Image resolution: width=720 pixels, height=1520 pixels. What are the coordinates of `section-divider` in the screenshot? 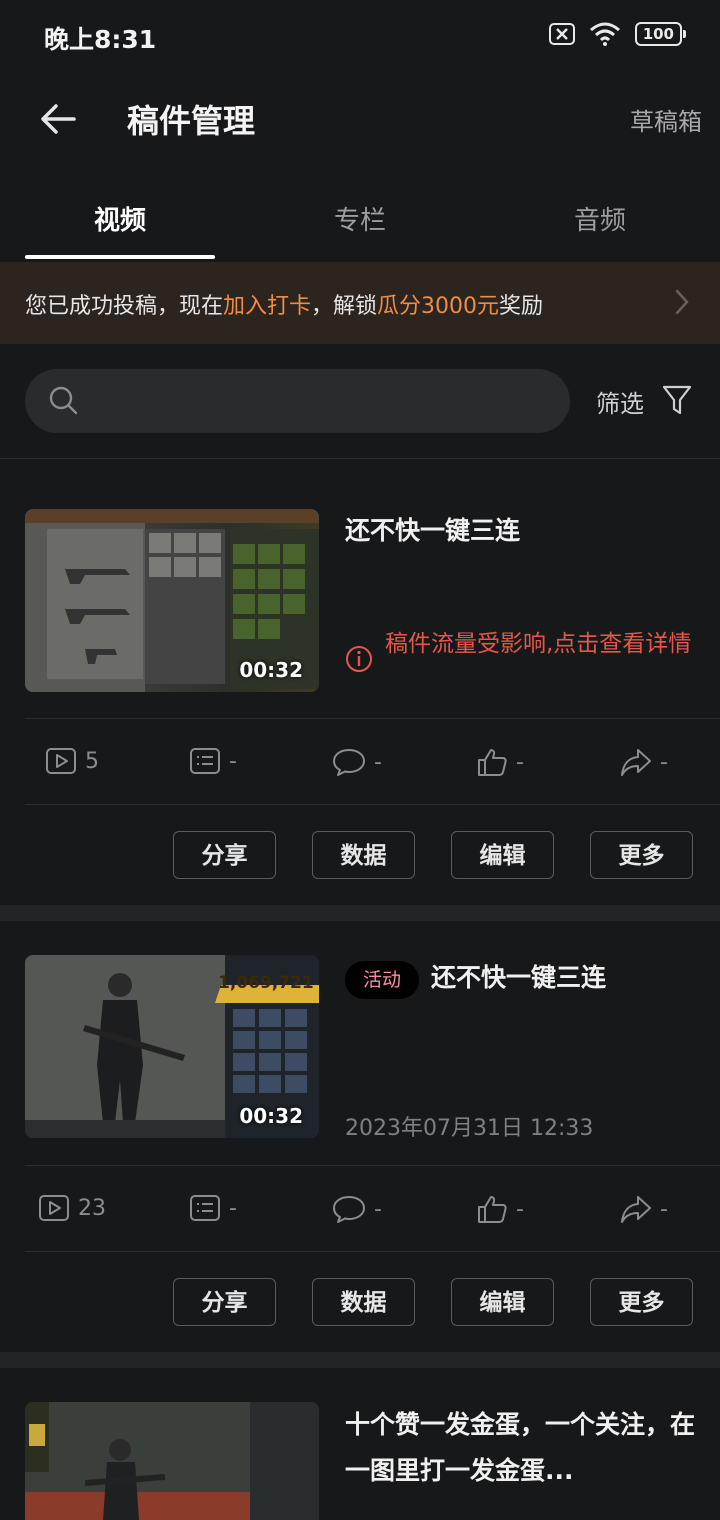 It's located at (360, 458).